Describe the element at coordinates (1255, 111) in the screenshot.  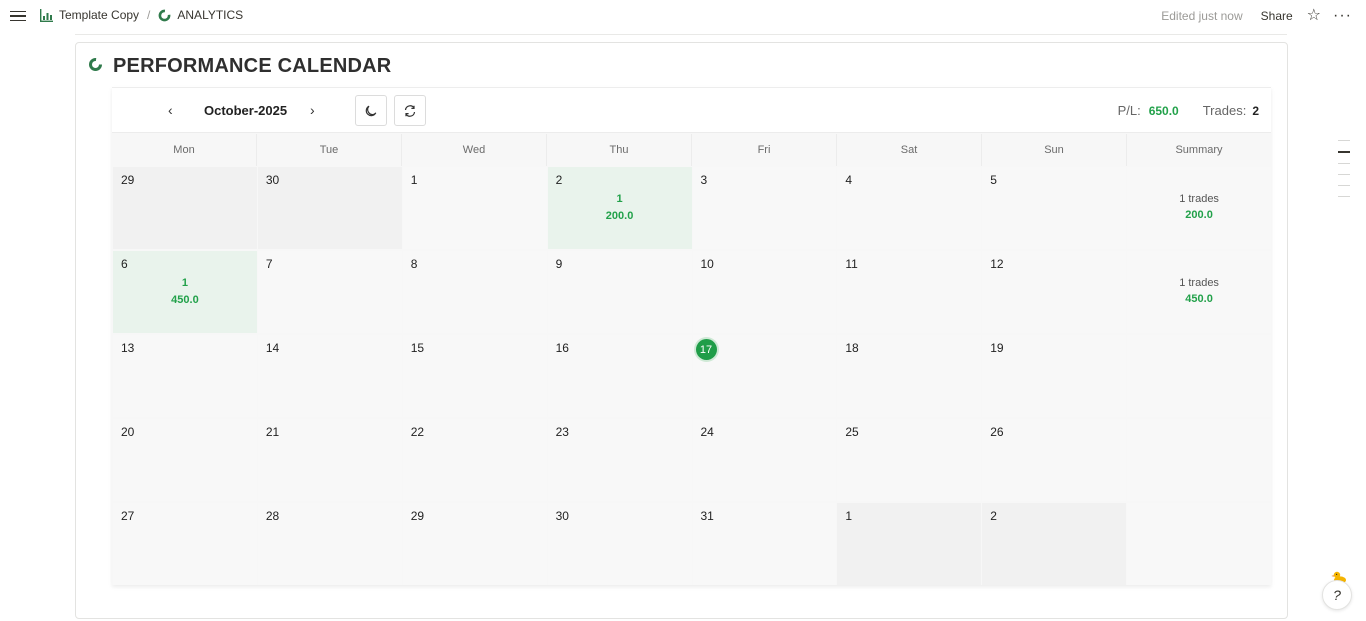
I see `trades-value: 2` at that location.